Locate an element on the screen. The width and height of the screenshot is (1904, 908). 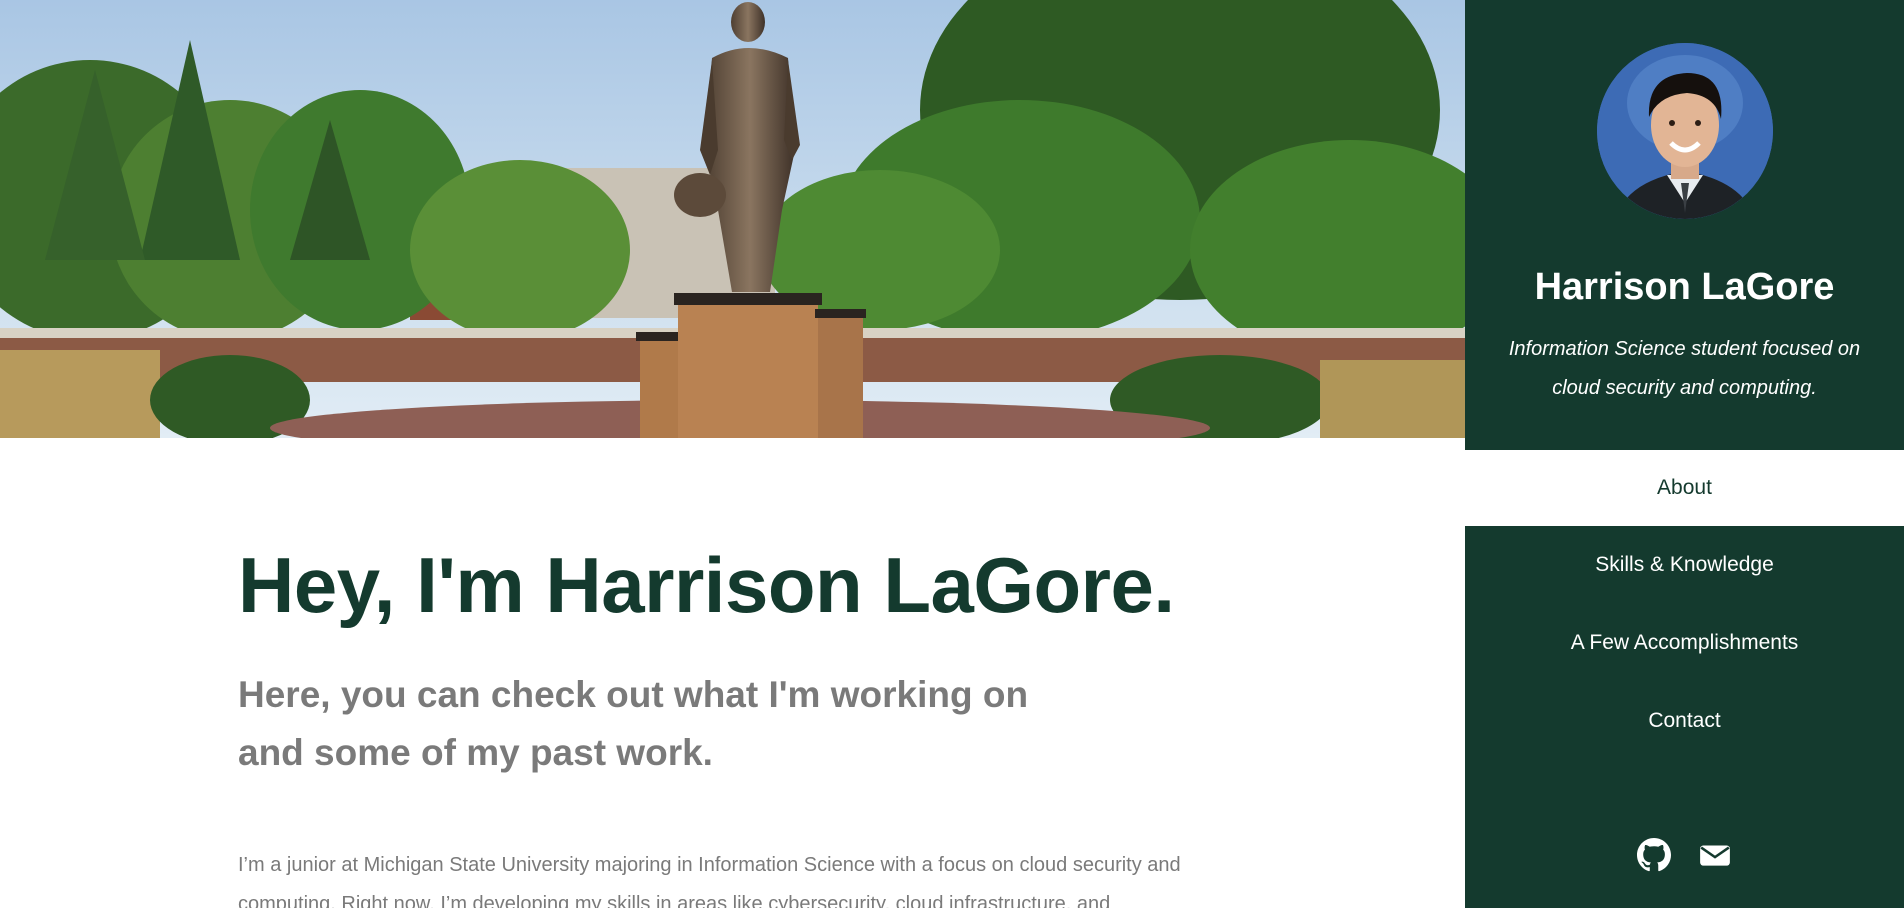
envelope-icon is located at coordinates (1715, 855).